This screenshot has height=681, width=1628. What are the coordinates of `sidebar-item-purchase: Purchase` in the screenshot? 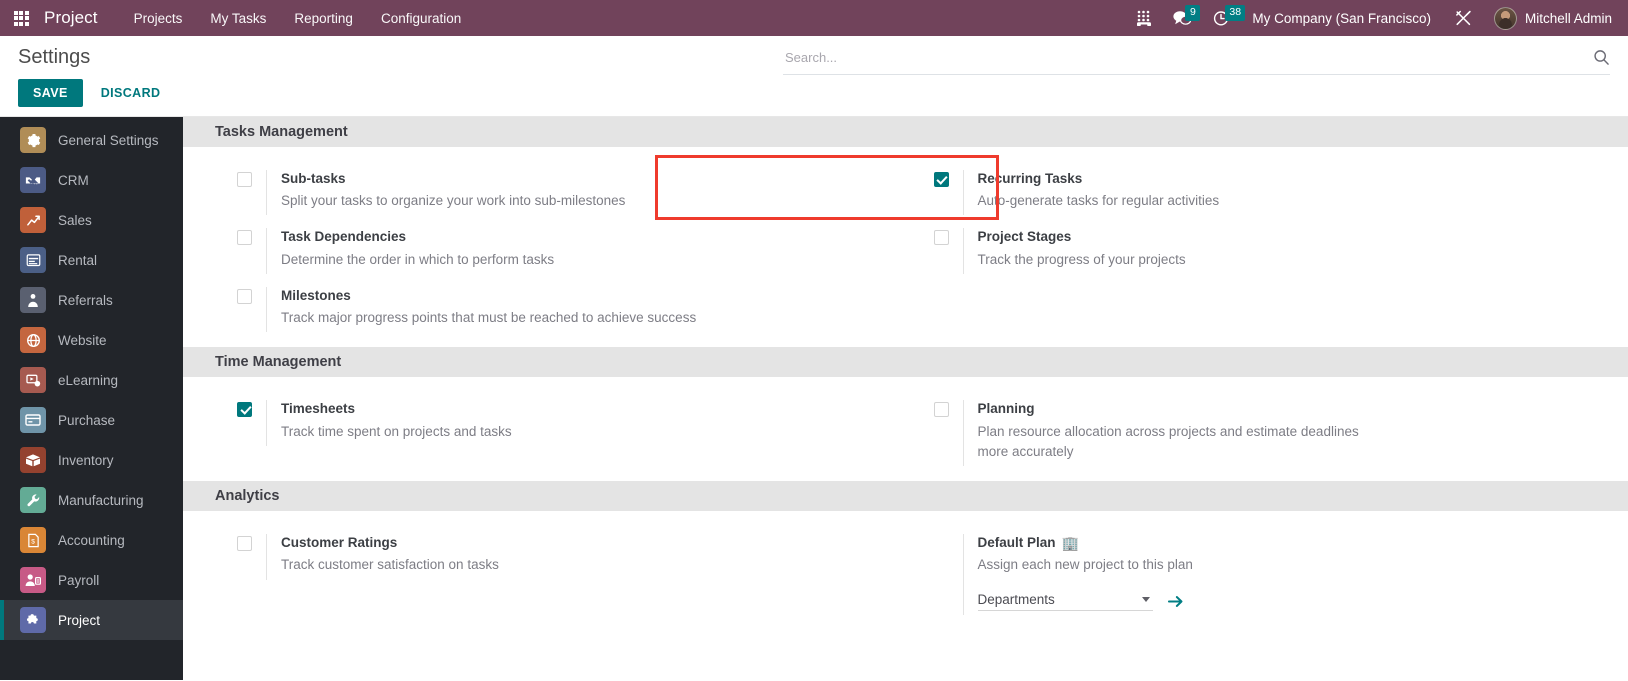 It's located at (91, 420).